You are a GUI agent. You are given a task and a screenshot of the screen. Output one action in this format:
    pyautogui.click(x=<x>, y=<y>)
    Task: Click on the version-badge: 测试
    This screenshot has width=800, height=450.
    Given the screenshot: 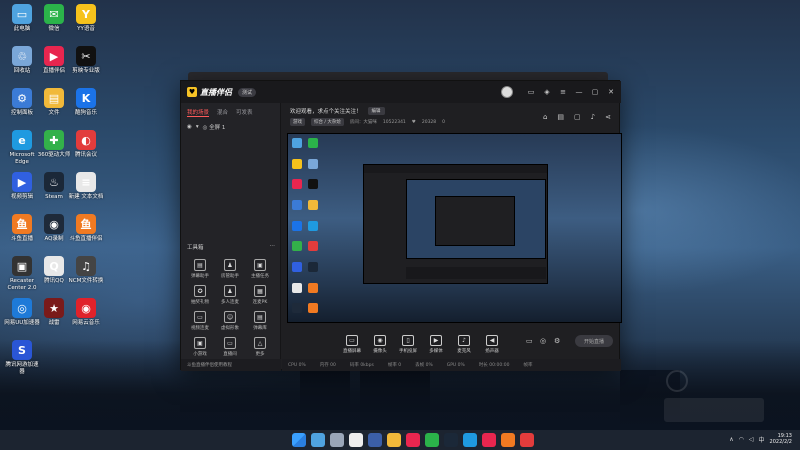 What is the action you would take?
    pyautogui.click(x=247, y=92)
    